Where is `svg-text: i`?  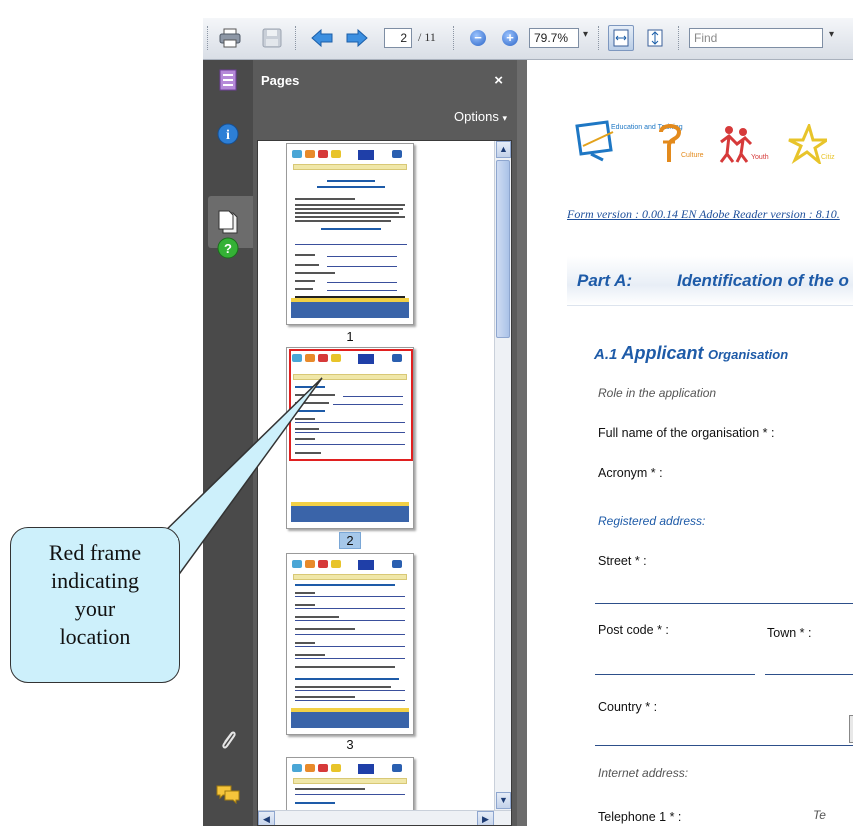 svg-text: i is located at coordinates (228, 135).